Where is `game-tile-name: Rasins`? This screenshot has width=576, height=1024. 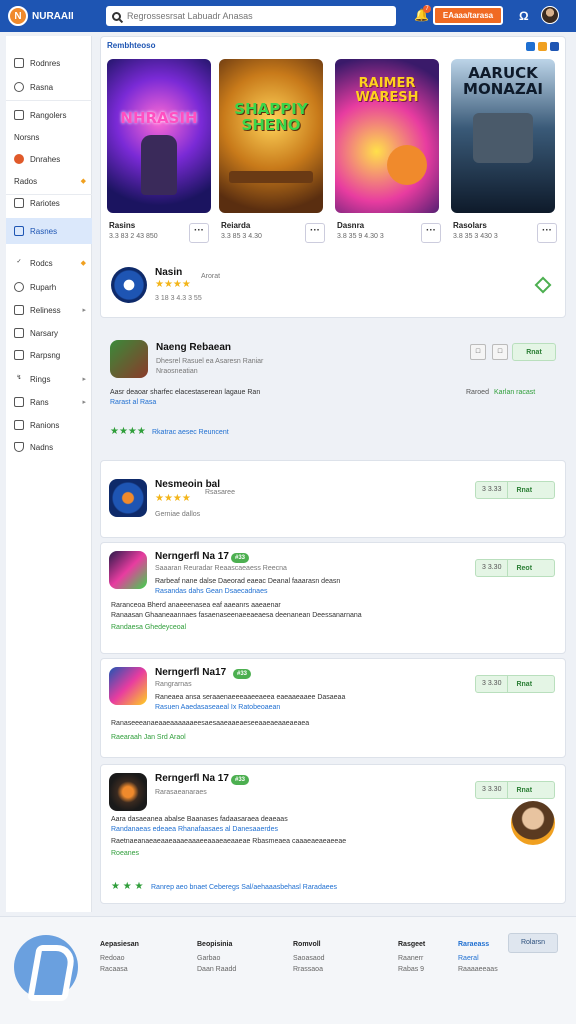 game-tile-name: Rasins is located at coordinates (122, 225).